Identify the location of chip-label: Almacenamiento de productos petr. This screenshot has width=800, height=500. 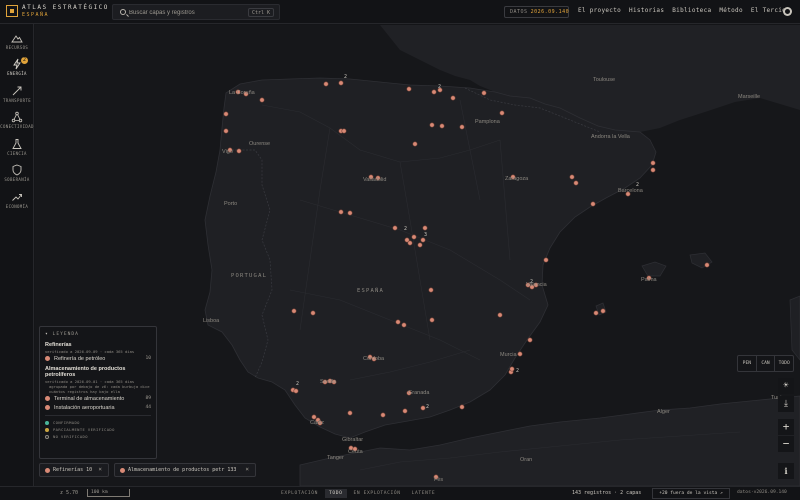
(176, 470).